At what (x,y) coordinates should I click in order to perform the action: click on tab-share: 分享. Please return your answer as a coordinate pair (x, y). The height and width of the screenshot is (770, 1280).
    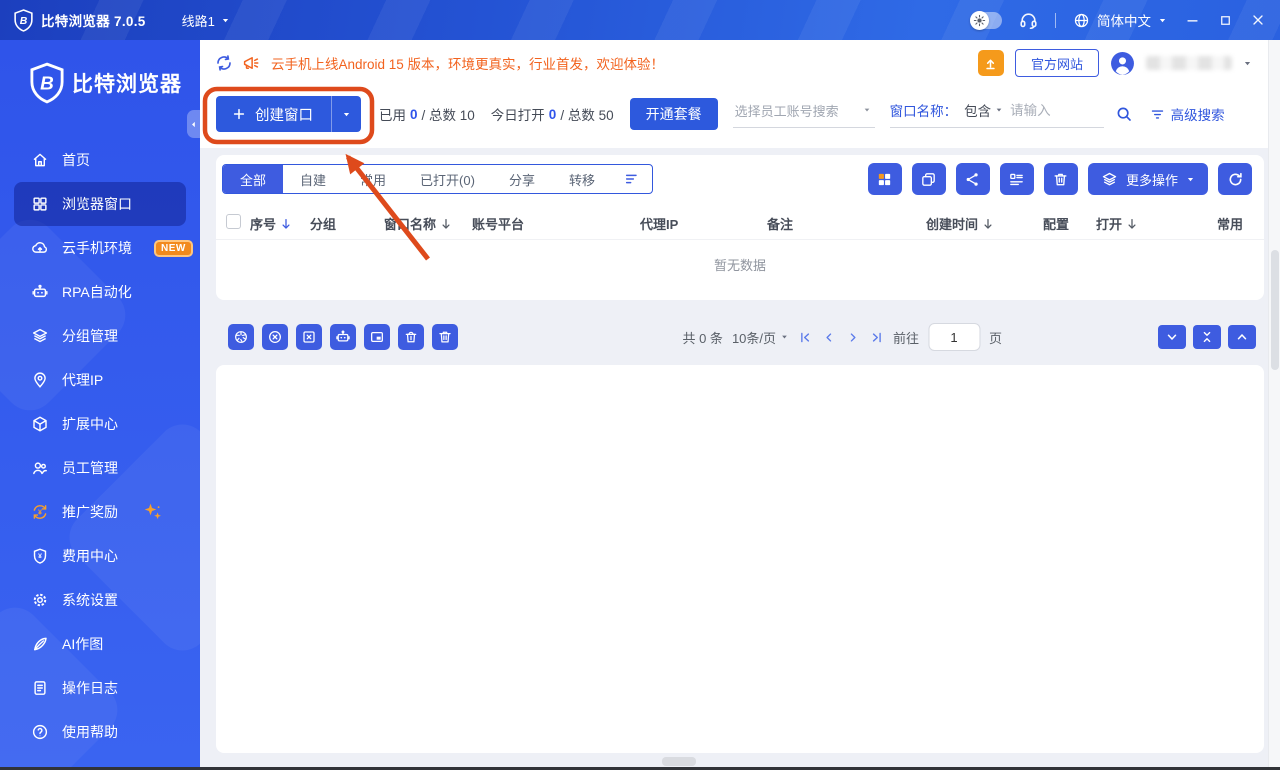
    Looking at the image, I should click on (522, 179).